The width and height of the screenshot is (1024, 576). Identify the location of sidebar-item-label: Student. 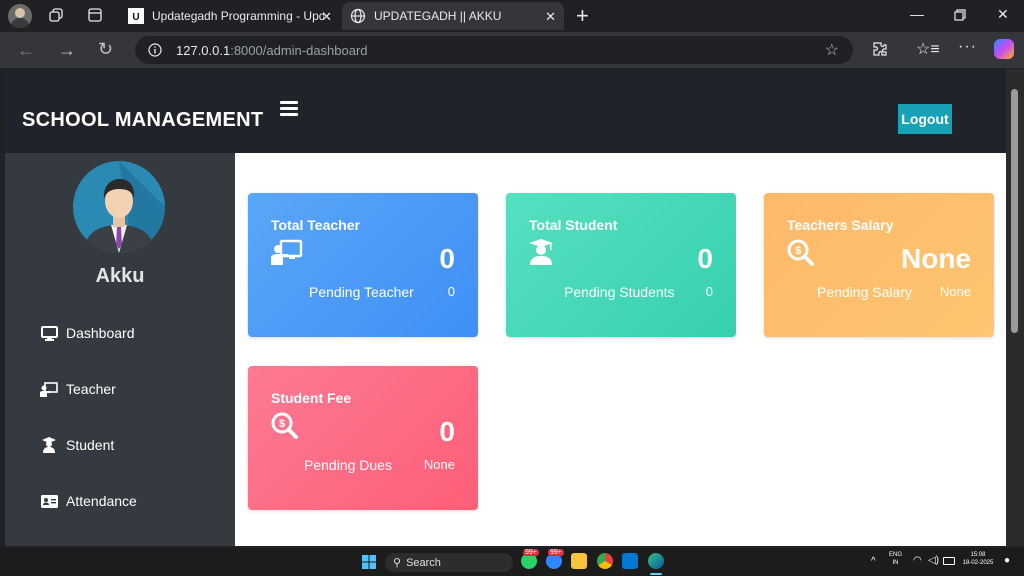
(90, 445).